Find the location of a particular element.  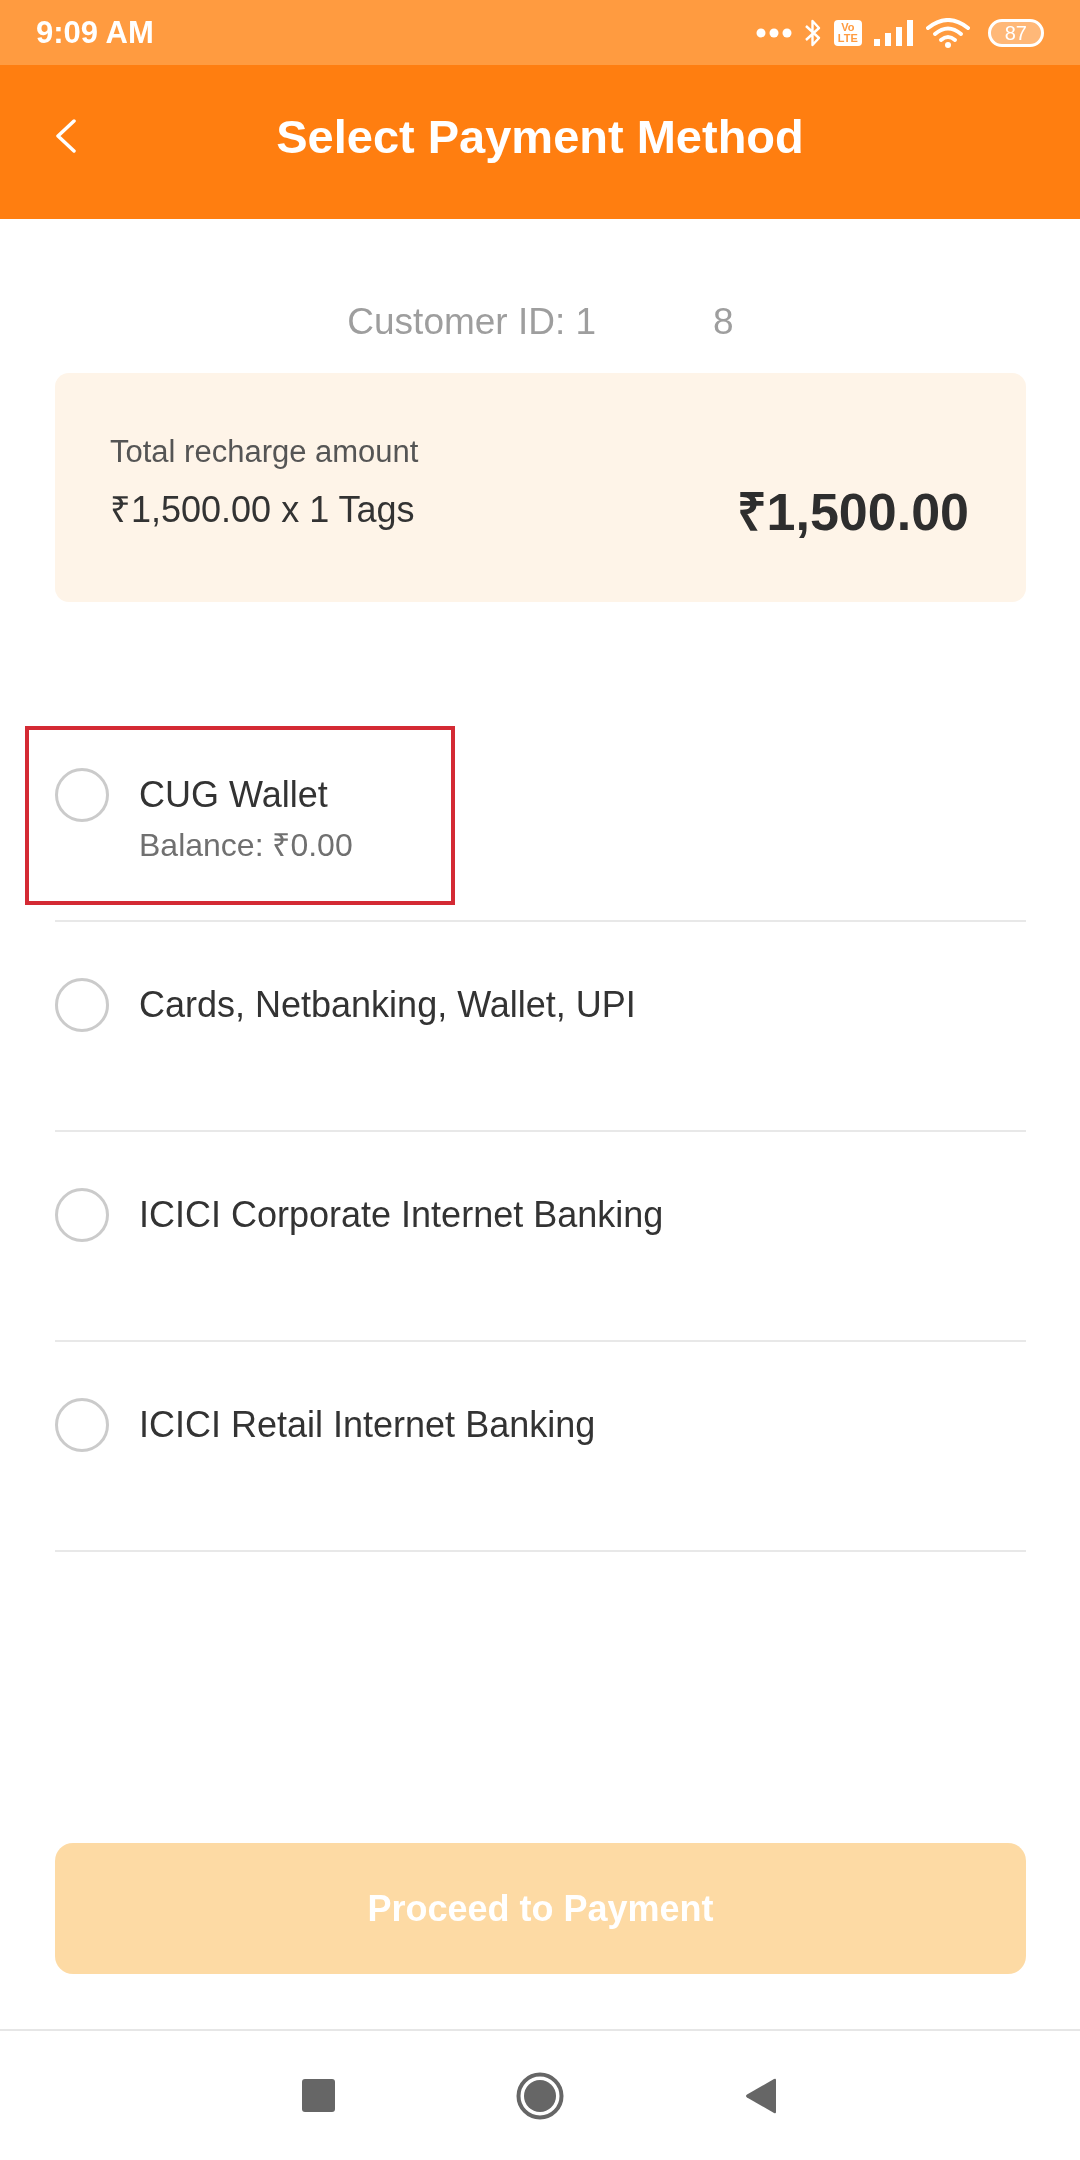

network-badge: Vo LTE is located at coordinates (847, 32).